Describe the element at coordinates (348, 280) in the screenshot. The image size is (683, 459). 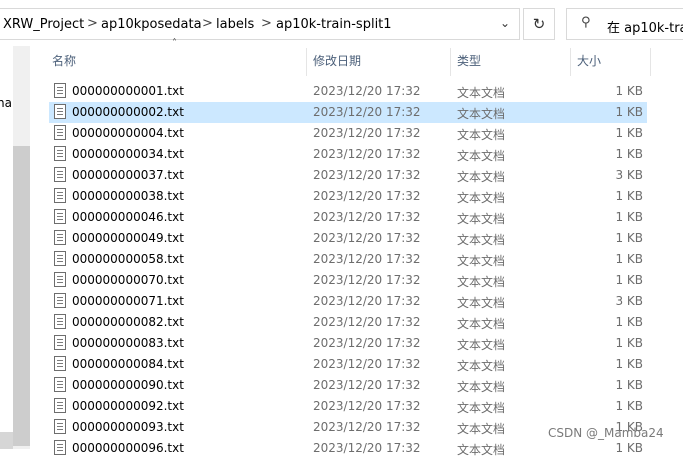
I see `file-row: 000000000070.txt 2023/12/20 17:32 文本文档 1 KB` at that location.